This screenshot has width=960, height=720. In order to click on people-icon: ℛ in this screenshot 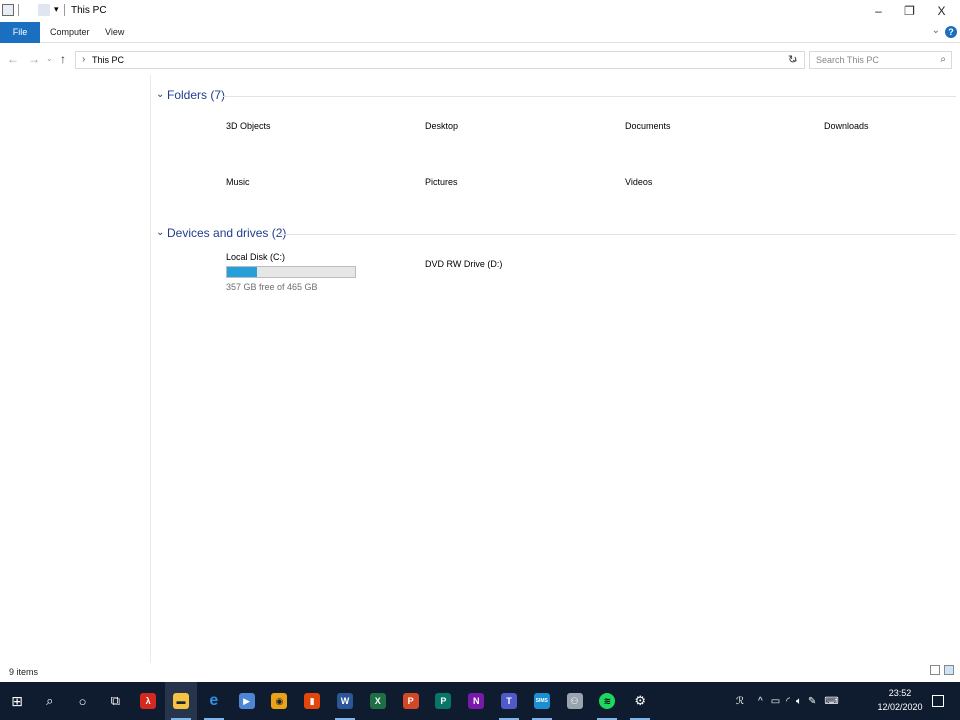, I will do `click(740, 701)`.